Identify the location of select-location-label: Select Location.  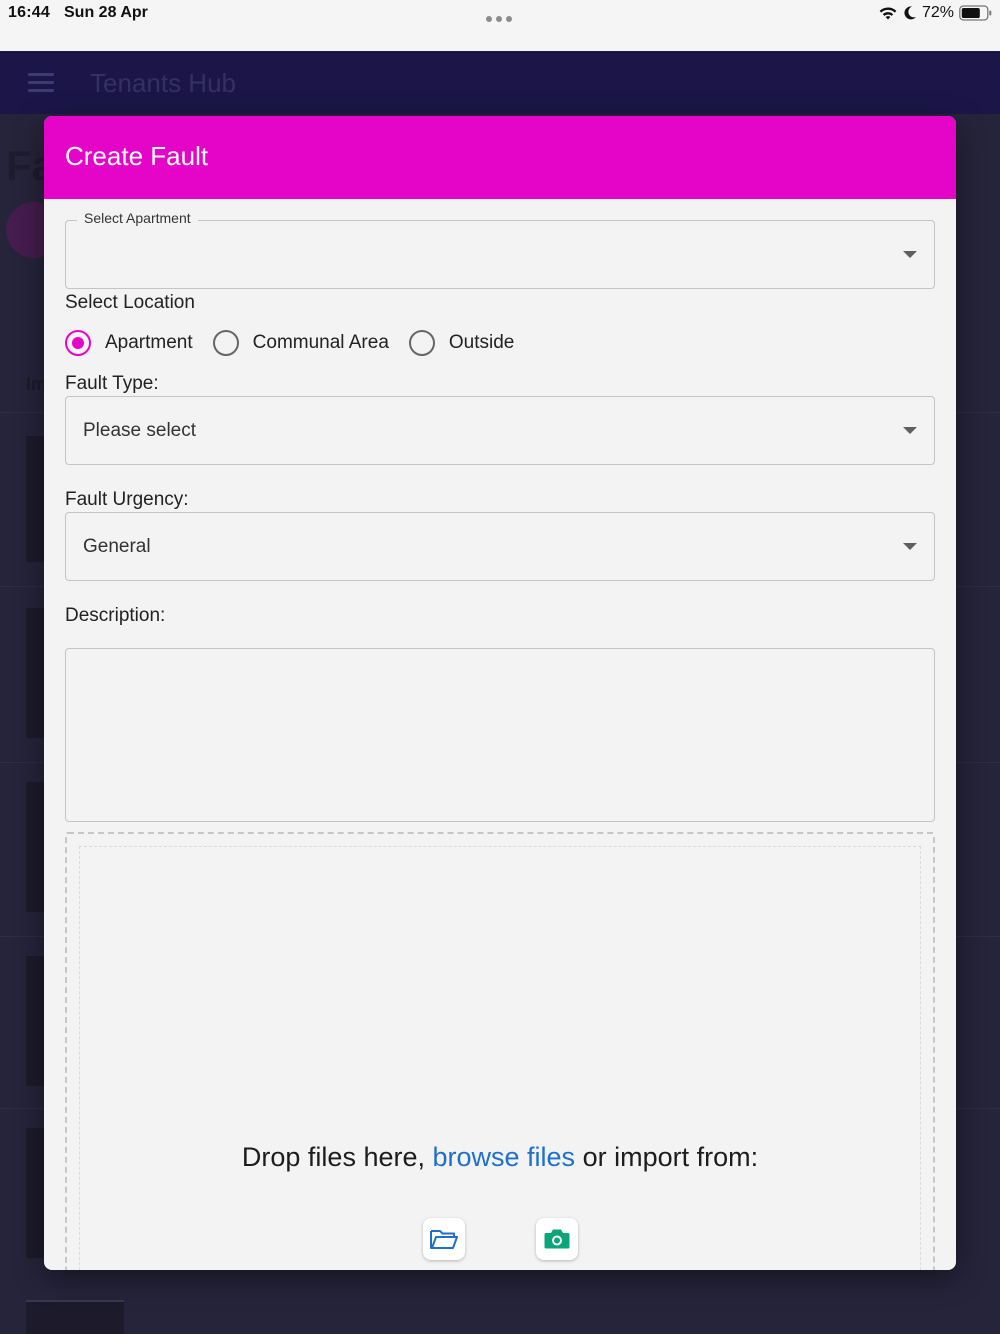
(130, 302).